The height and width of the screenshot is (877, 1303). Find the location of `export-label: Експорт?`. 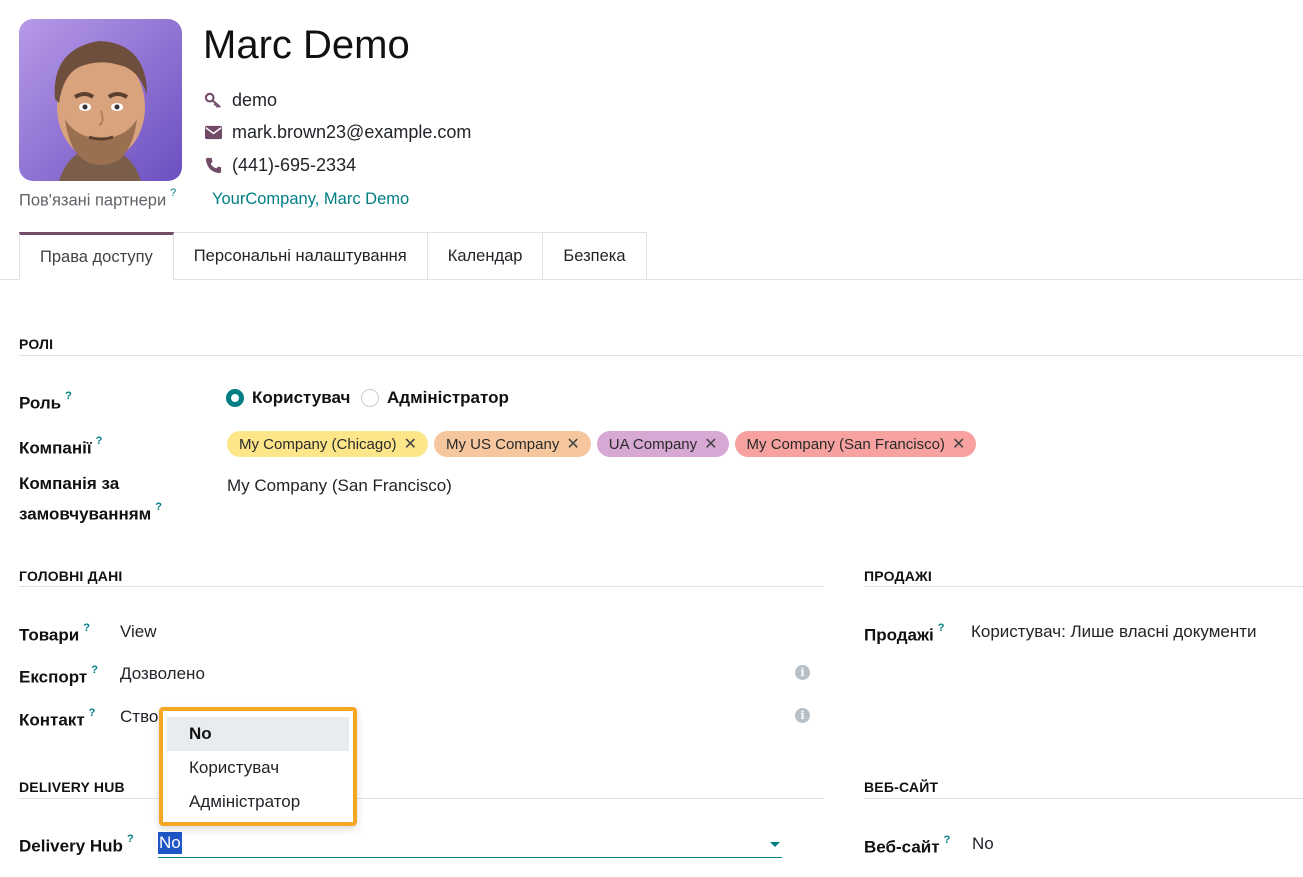

export-label: Експорт? is located at coordinates (58, 675).